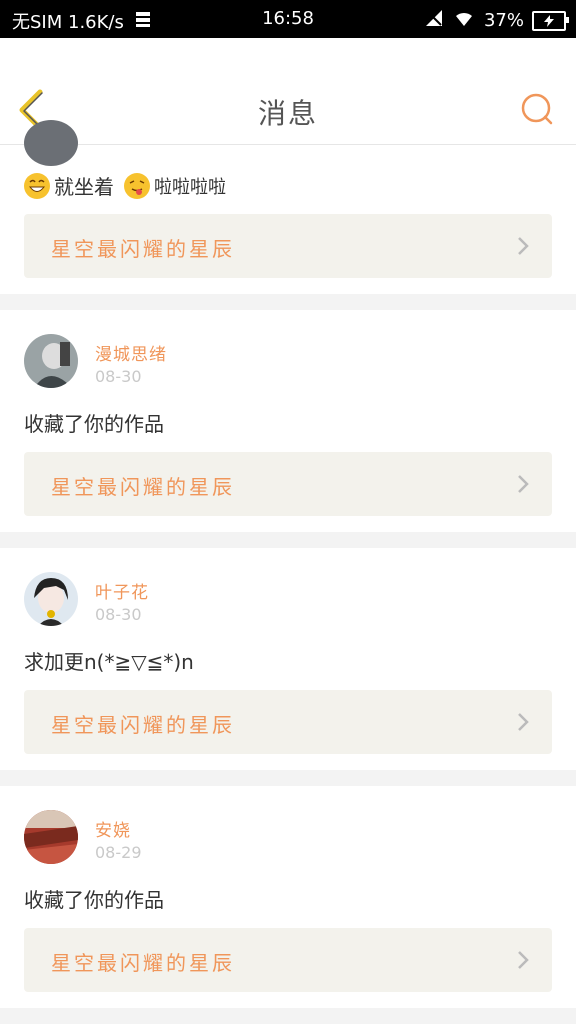  What do you see at coordinates (122, 590) in the screenshot?
I see `username: 叶子花` at bounding box center [122, 590].